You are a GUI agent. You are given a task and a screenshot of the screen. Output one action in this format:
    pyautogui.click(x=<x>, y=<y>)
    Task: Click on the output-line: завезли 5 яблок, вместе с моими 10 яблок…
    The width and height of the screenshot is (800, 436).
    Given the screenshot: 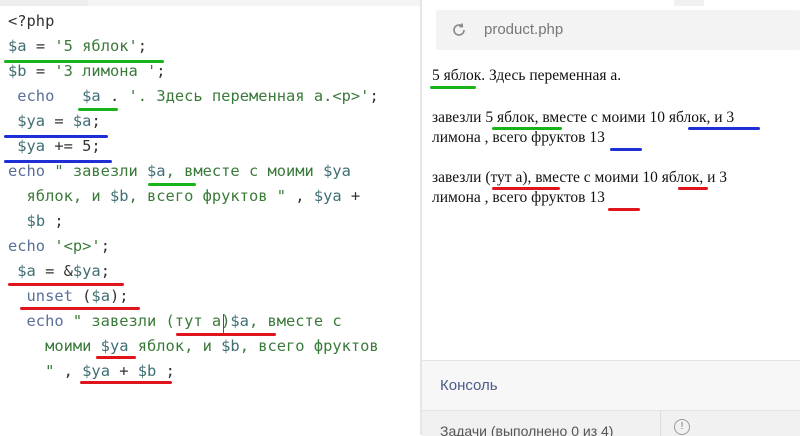 What is the action you would take?
    pyautogui.click(x=583, y=117)
    